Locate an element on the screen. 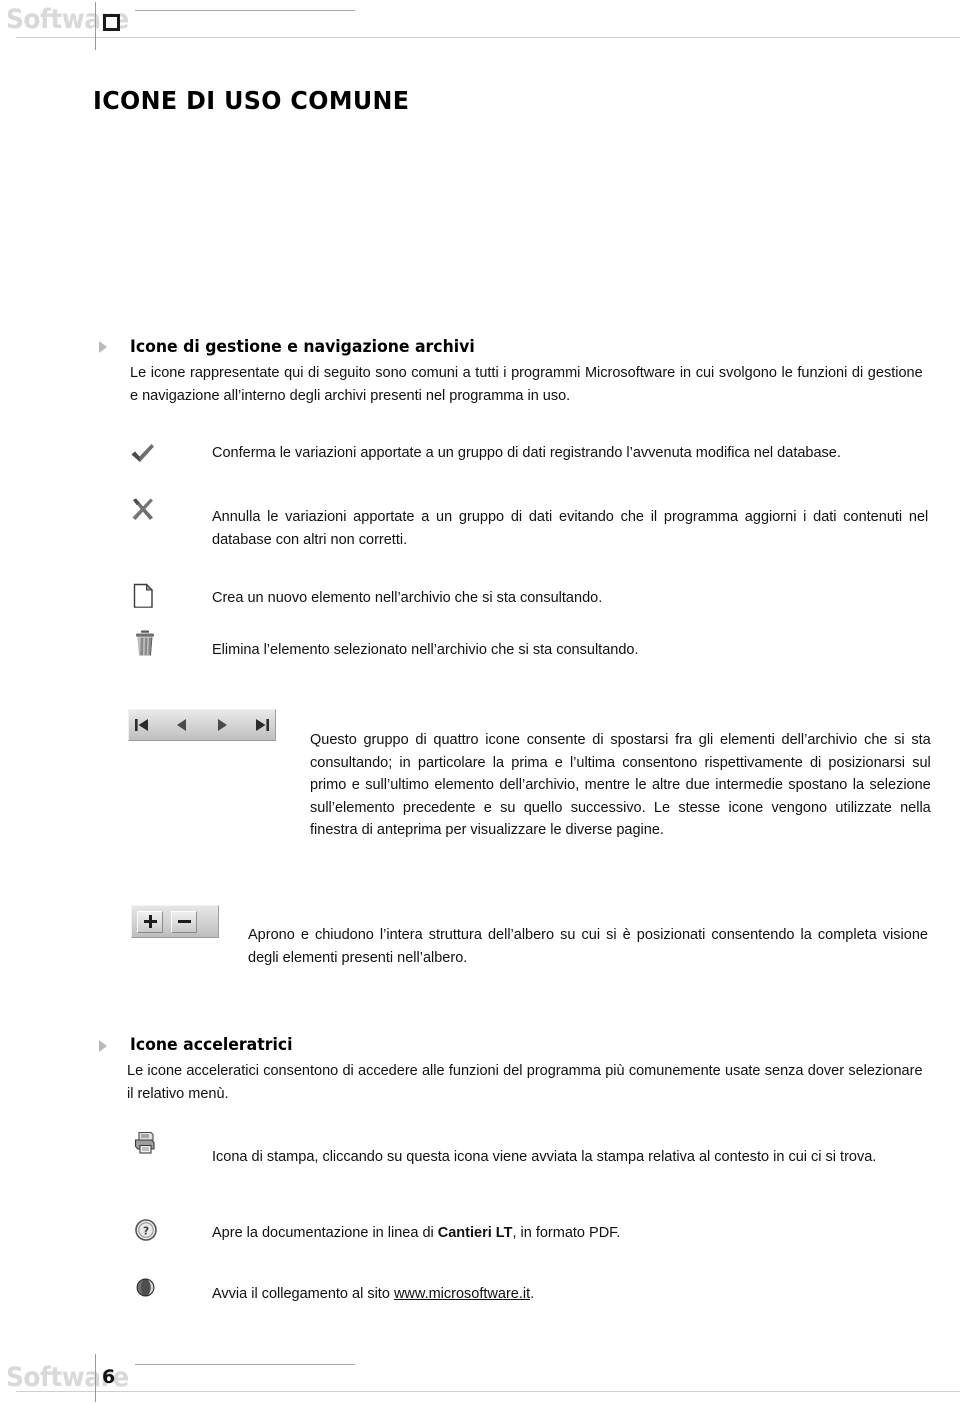 This screenshot has height=1404, width=960. checkmark-icon is located at coordinates (143, 454).